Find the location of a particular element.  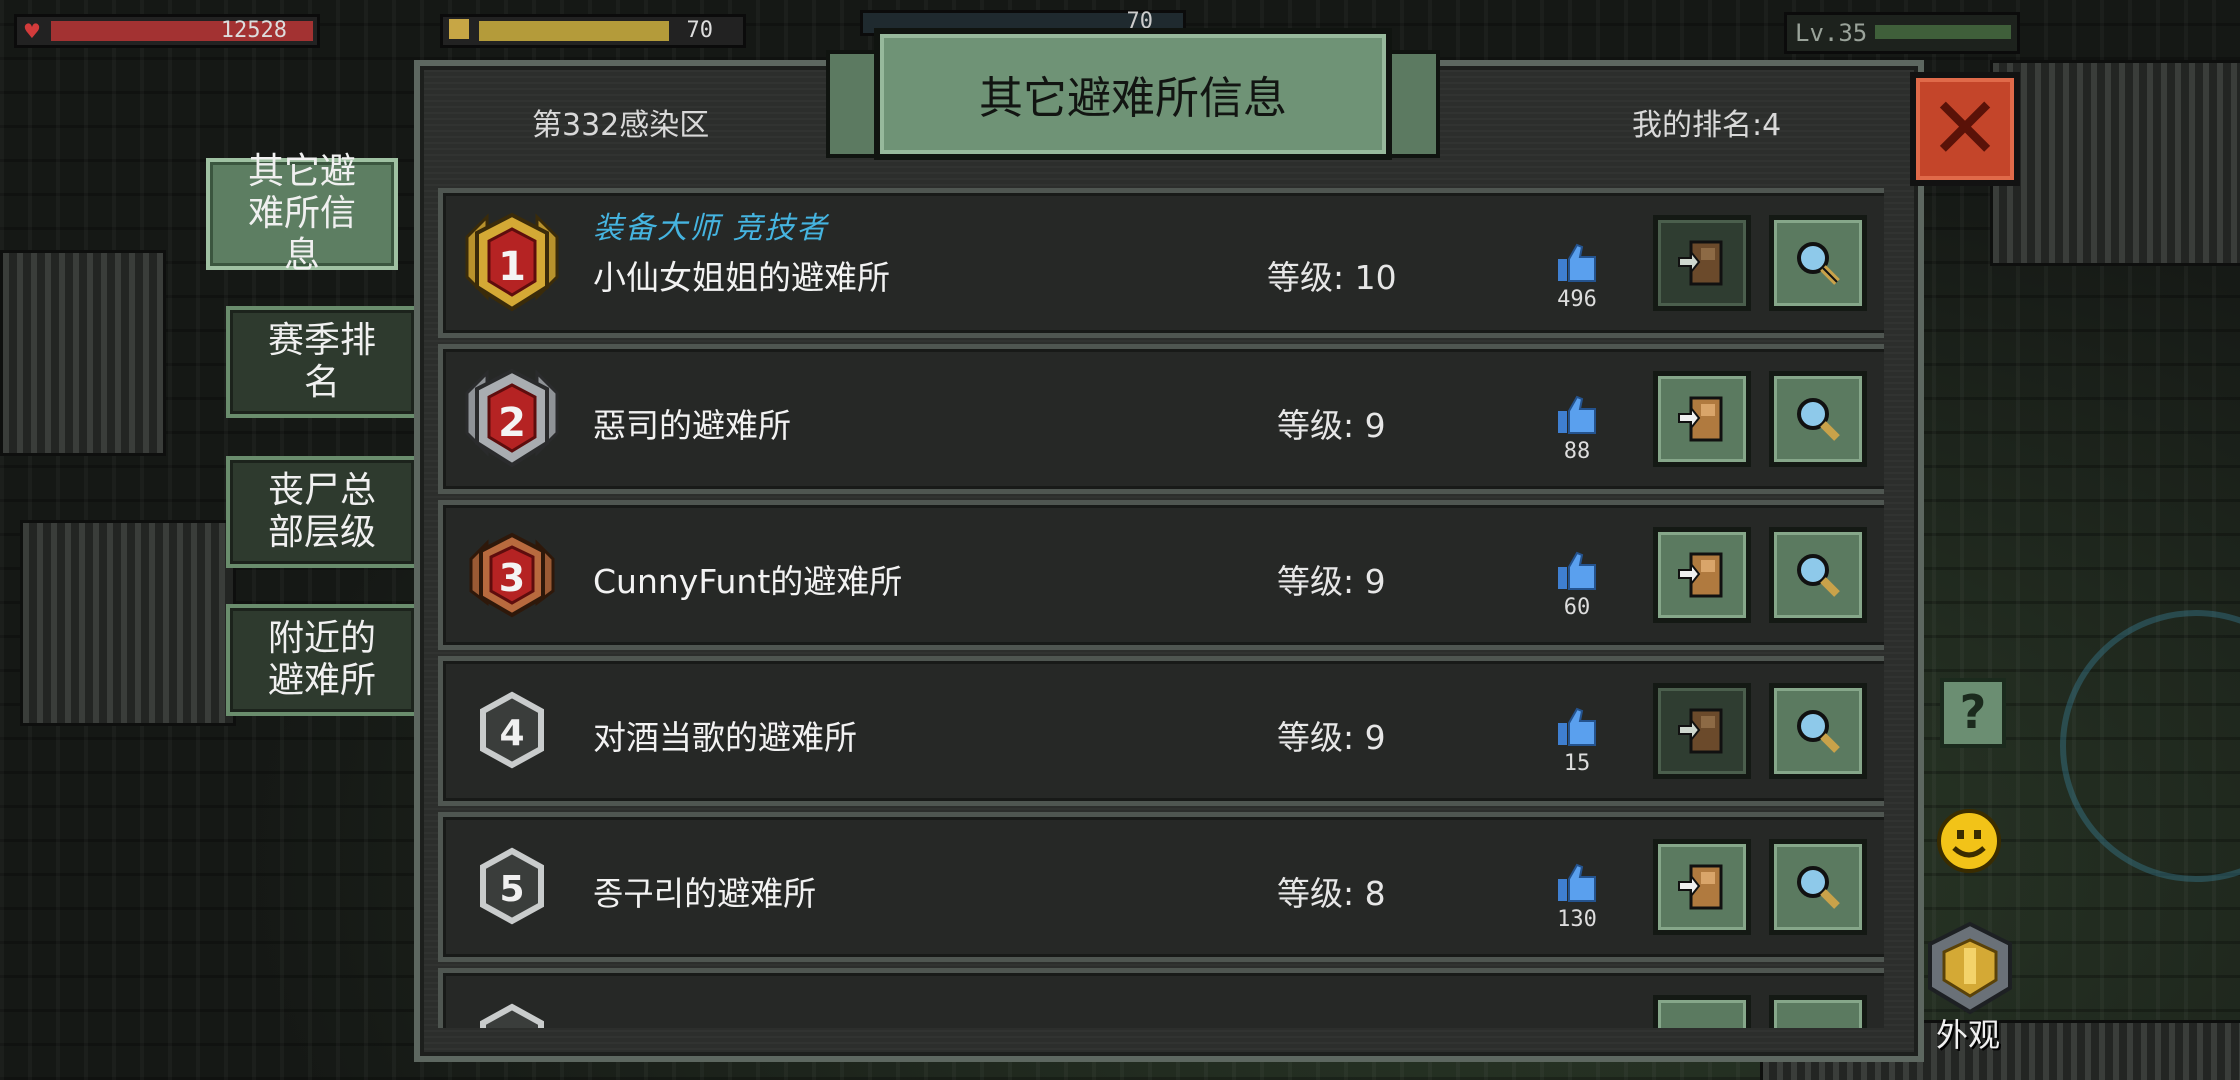

tab-other-shelters: 其它避难所信息 is located at coordinates (302, 213).